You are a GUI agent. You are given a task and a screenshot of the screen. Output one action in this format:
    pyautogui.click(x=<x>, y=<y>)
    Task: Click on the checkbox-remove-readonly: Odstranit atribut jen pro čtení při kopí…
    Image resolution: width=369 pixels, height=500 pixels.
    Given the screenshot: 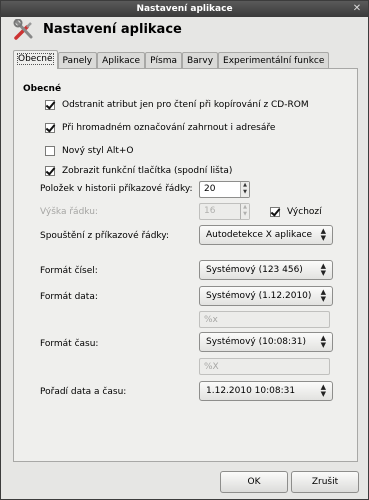 What is the action you would take?
    pyautogui.click(x=177, y=105)
    